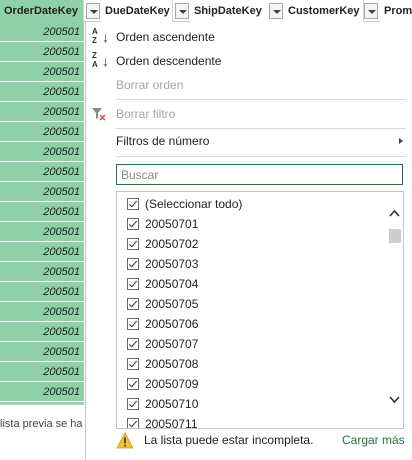 The image size is (412, 460). Describe the element at coordinates (194, 204) in the screenshot. I see `list-item-label: (Seleccionar todo)` at that location.